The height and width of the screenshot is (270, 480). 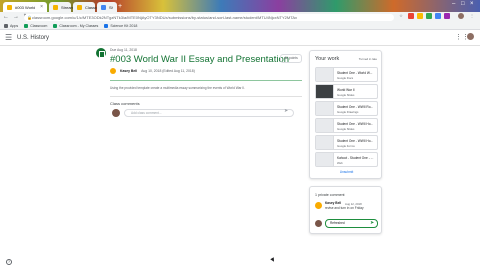 I want to click on bookmark-label: Classroom, so click(x=39, y=25).